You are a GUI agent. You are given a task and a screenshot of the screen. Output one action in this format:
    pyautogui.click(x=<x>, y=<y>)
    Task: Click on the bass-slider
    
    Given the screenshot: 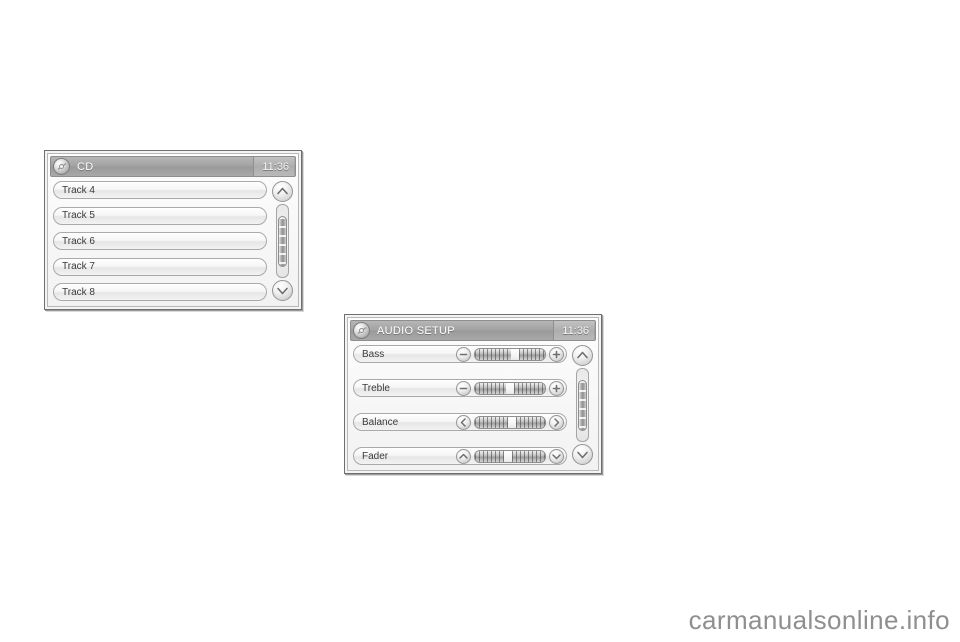 What is the action you would take?
    pyautogui.click(x=510, y=354)
    